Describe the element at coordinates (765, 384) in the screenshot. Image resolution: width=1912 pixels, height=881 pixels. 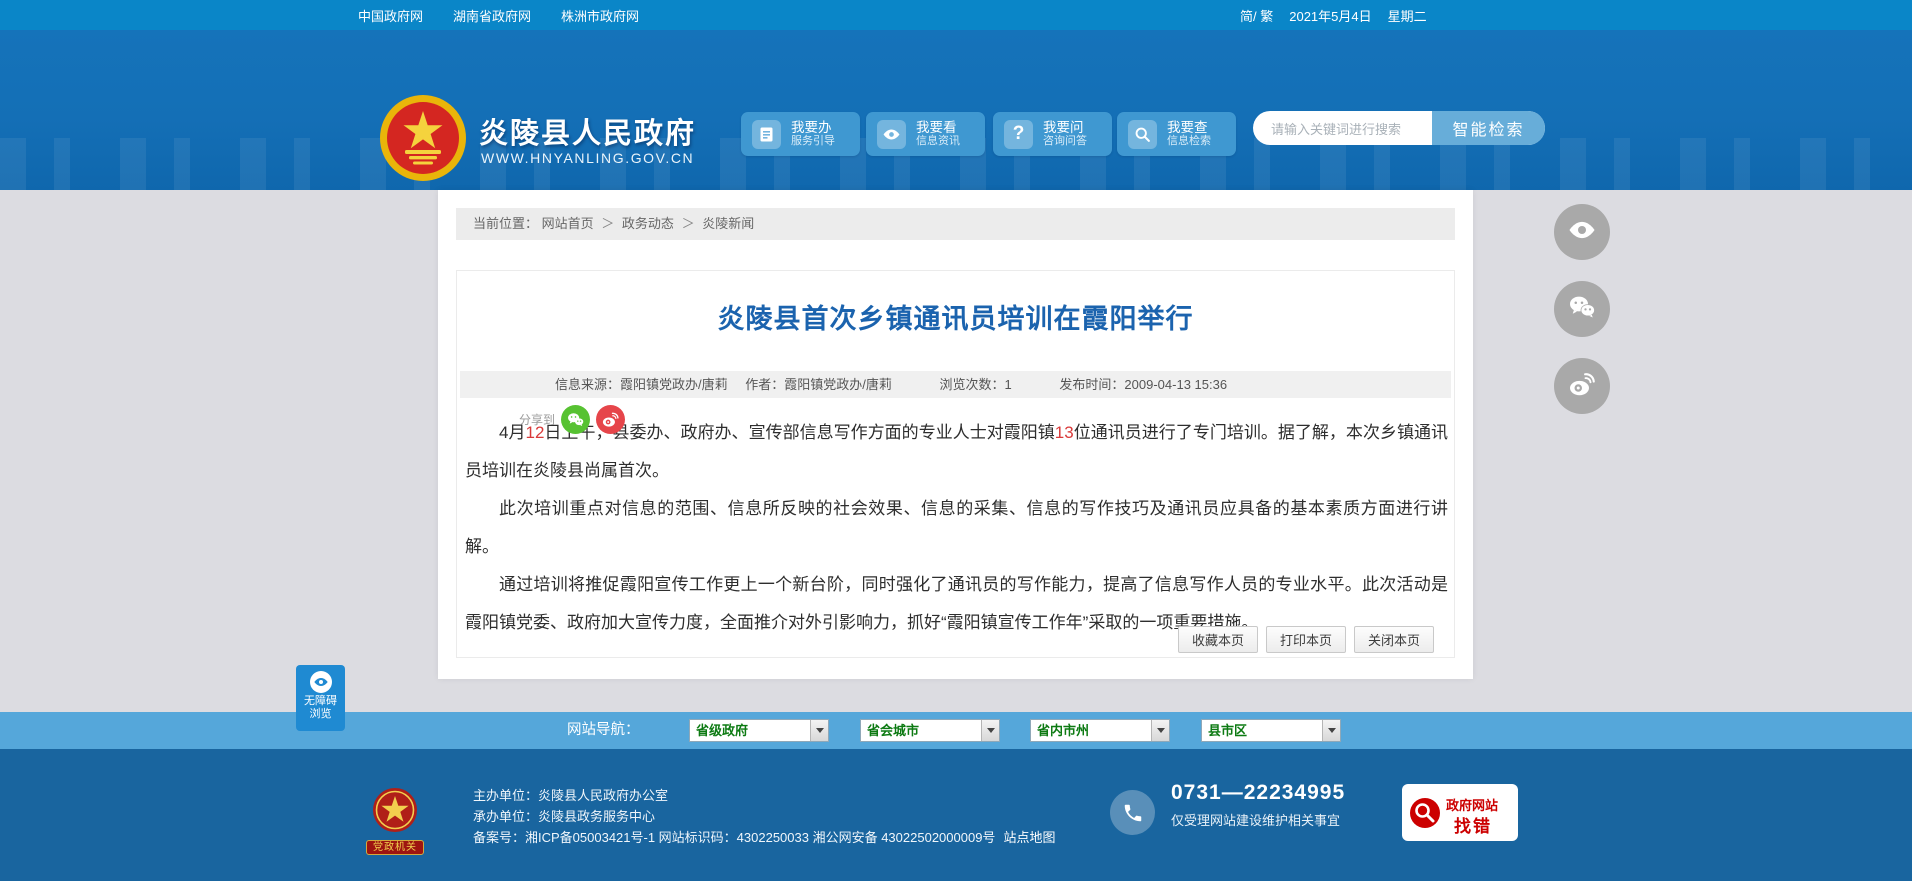
I see `meta-author-label: 作者：` at that location.